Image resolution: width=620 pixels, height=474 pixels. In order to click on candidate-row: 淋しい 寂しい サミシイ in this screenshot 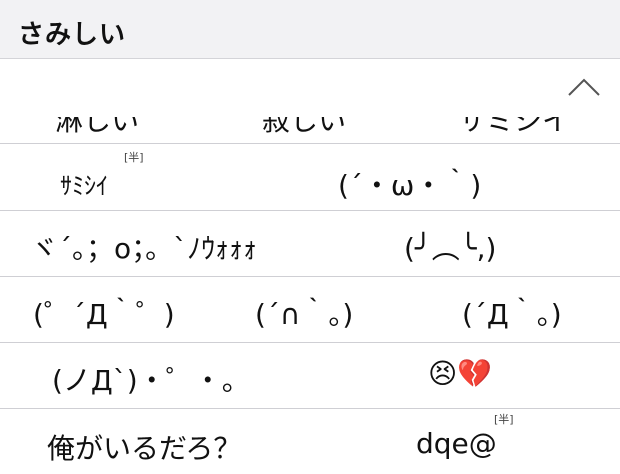, I will do `click(310, 130)`.